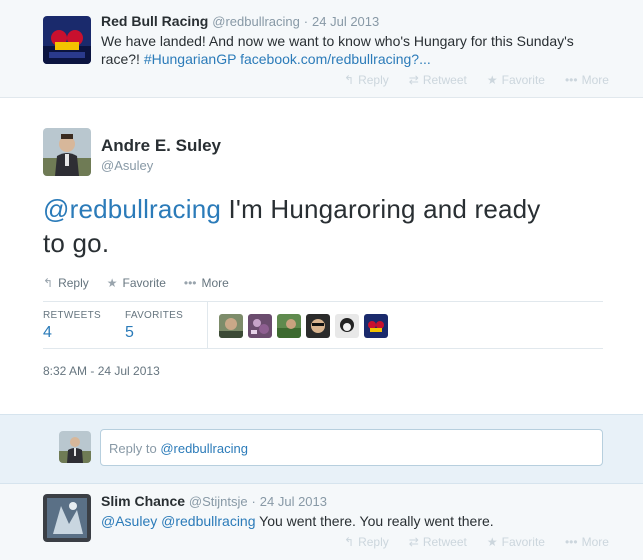 This screenshot has width=643, height=560. What do you see at coordinates (101, 371) in the screenshot?
I see `tweet-timestamp: 8:32 AM - 24 Jul 2013` at bounding box center [101, 371].